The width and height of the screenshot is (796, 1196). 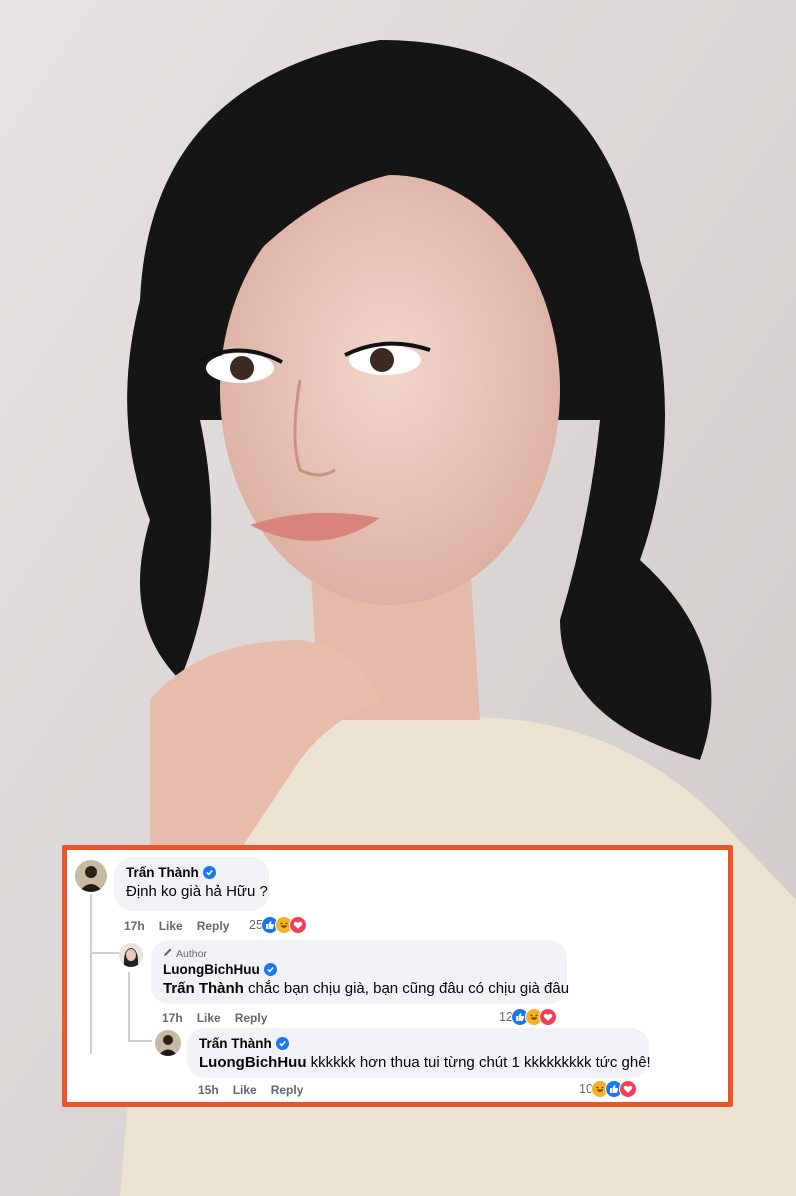 I want to click on comment-author: LuongBichHuu, so click(x=211, y=969).